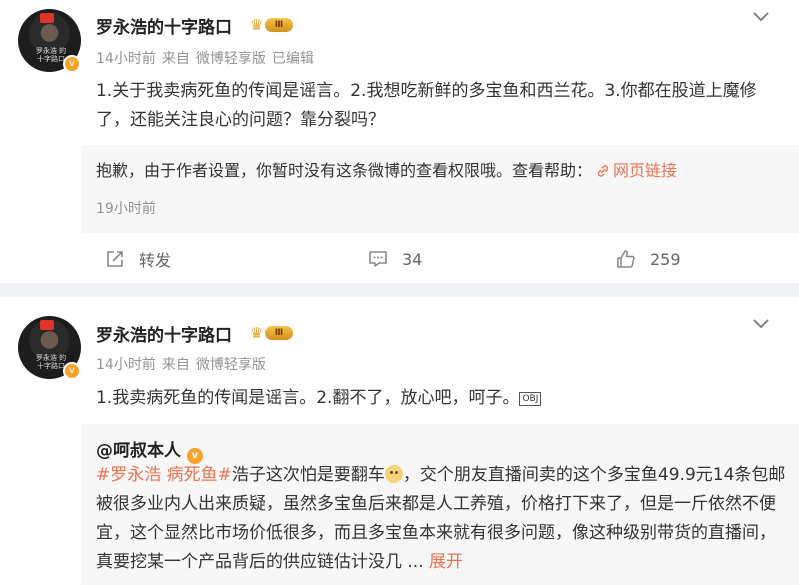 The height and width of the screenshot is (585, 799). What do you see at coordinates (138, 259) in the screenshot?
I see `repost-button: 转发` at bounding box center [138, 259].